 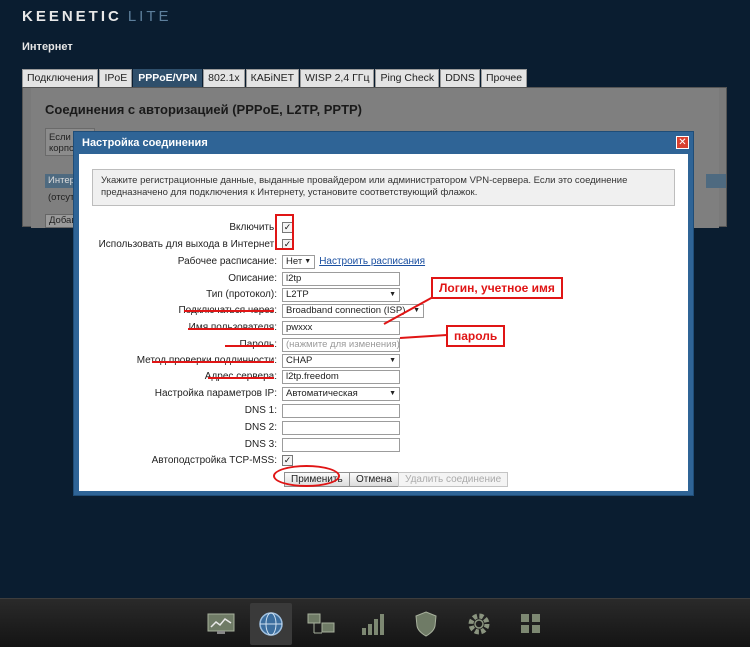 I want to click on globe-icon, so click(x=271, y=624).